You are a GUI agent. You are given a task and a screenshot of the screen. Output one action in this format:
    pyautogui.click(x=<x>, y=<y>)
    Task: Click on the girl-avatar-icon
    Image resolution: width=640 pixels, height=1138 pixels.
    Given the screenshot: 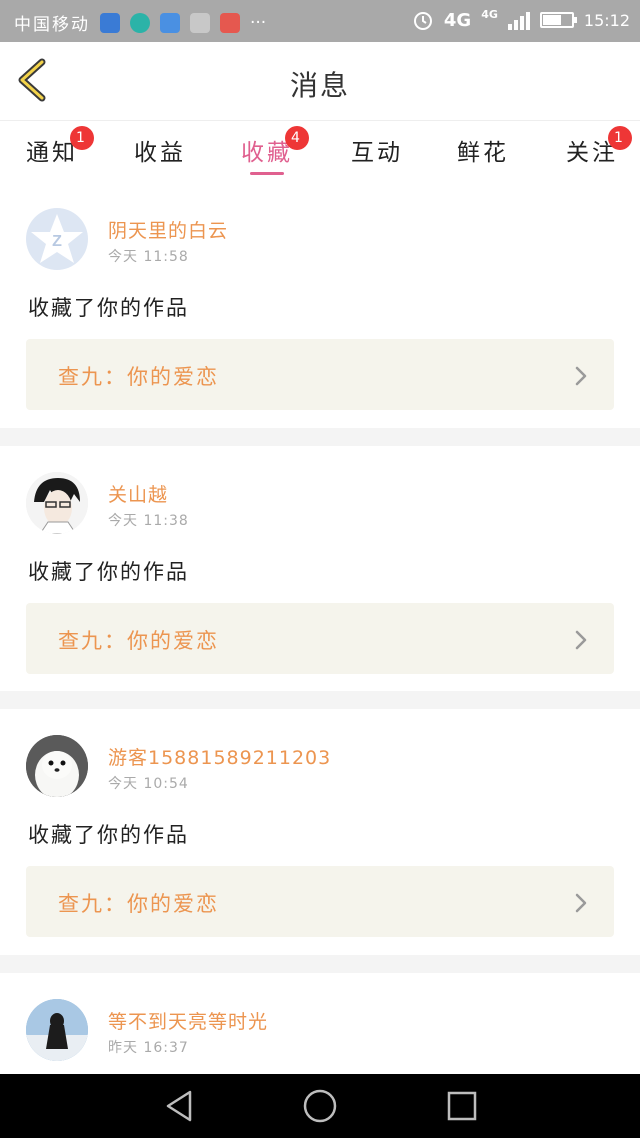 What is the action you would take?
    pyautogui.click(x=57, y=1030)
    